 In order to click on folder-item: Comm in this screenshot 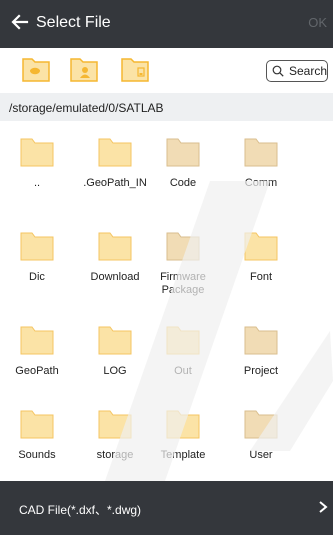, I will do `click(261, 166)`.